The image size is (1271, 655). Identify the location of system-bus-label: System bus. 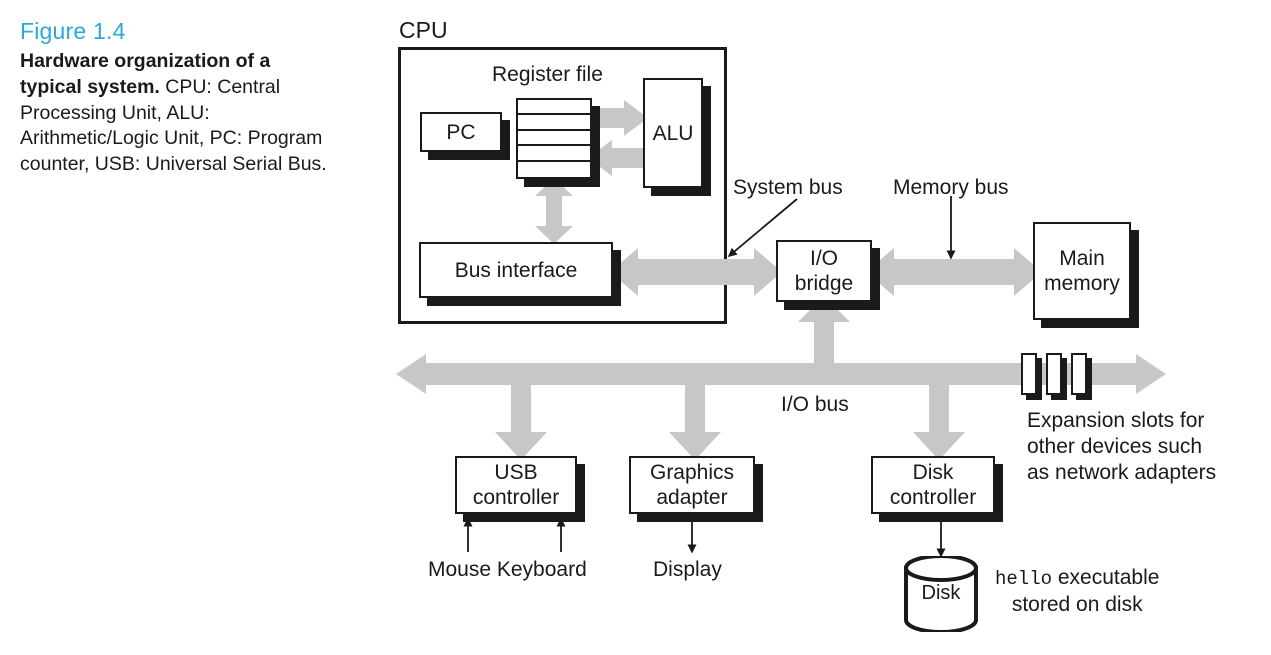
(788, 187).